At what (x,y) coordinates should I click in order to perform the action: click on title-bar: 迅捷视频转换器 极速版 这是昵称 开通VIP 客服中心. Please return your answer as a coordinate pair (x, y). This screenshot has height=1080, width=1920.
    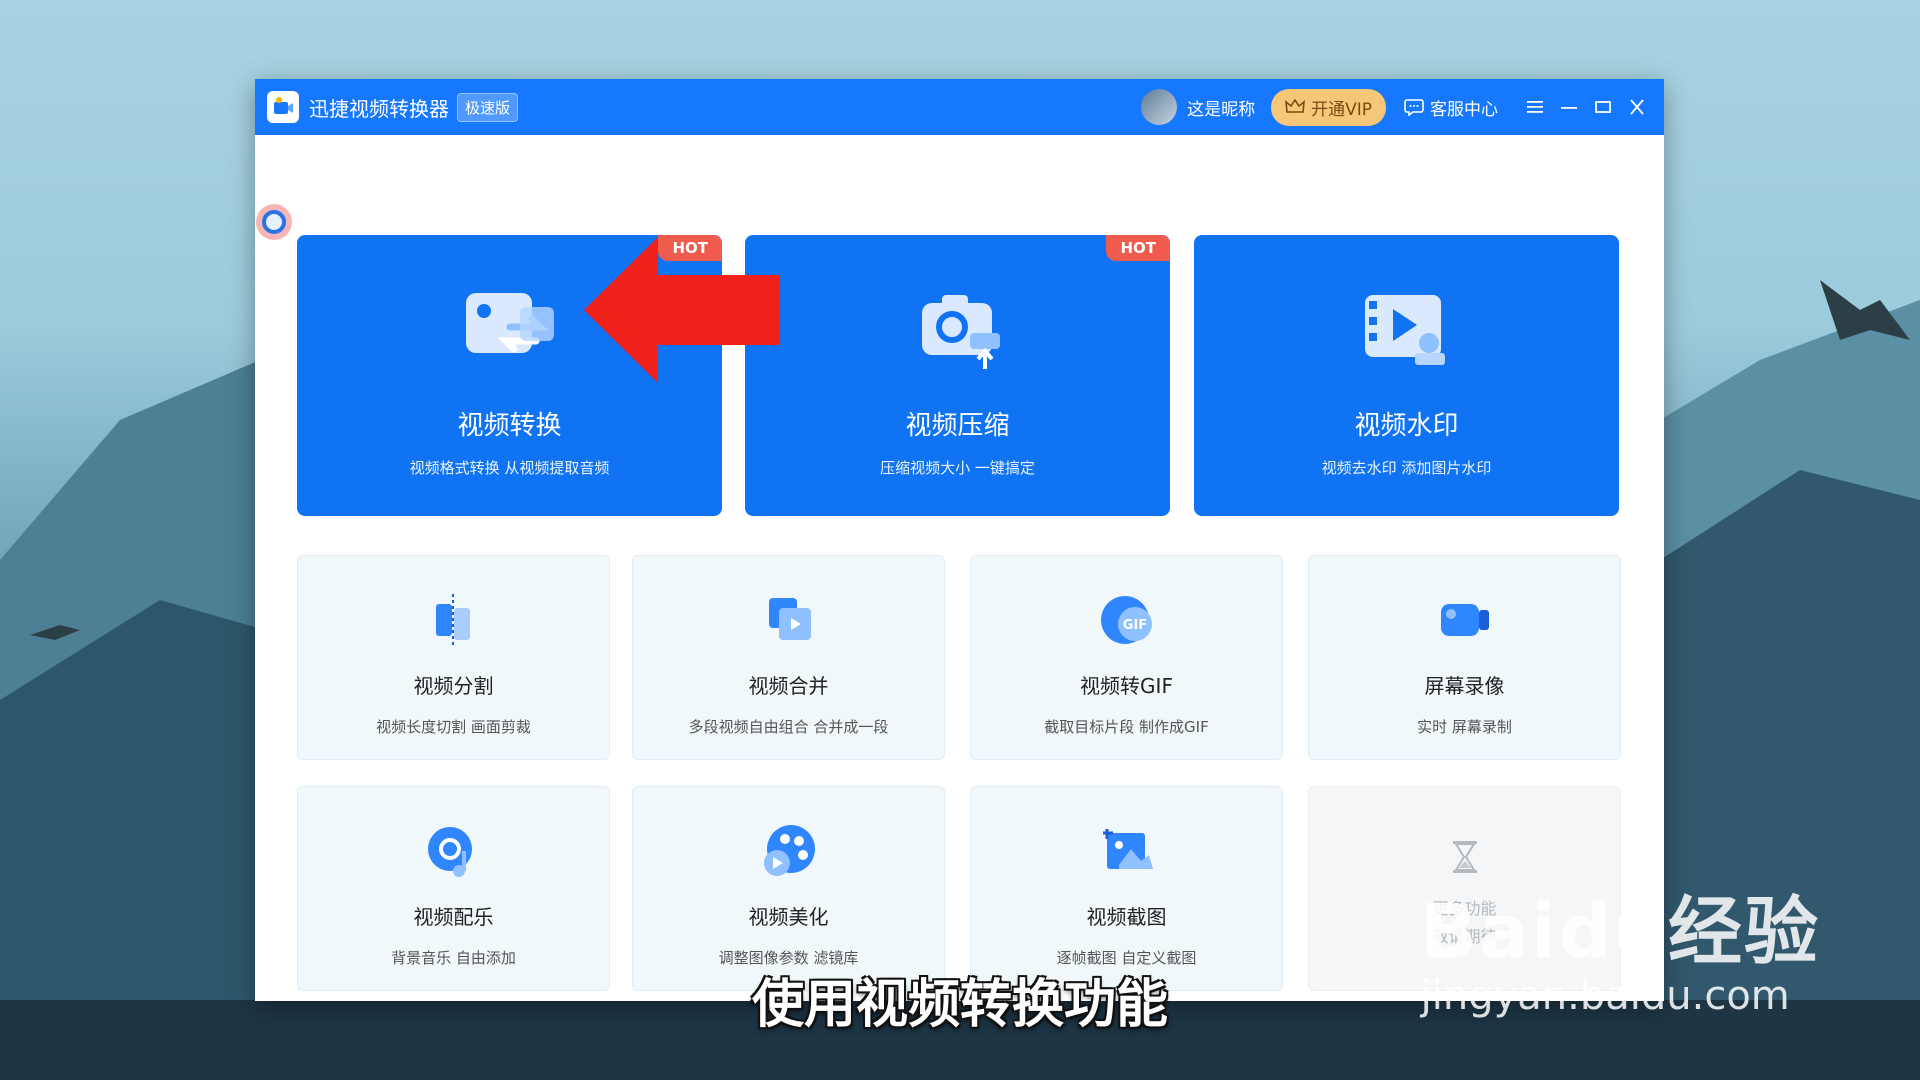
    Looking at the image, I should click on (959, 107).